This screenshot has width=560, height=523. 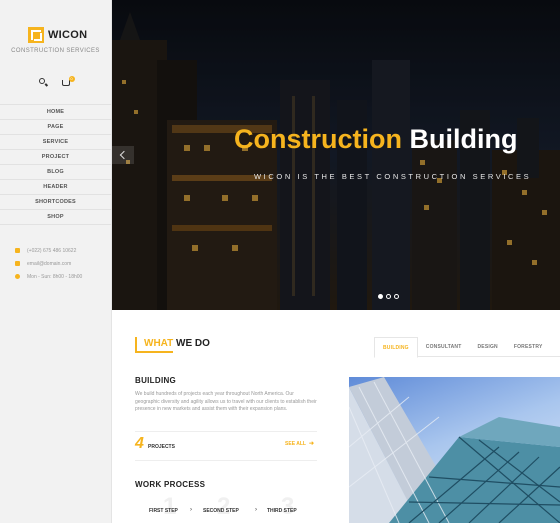 What do you see at coordinates (256, 510) in the screenshot?
I see `step-arrow-2-icon: ›` at bounding box center [256, 510].